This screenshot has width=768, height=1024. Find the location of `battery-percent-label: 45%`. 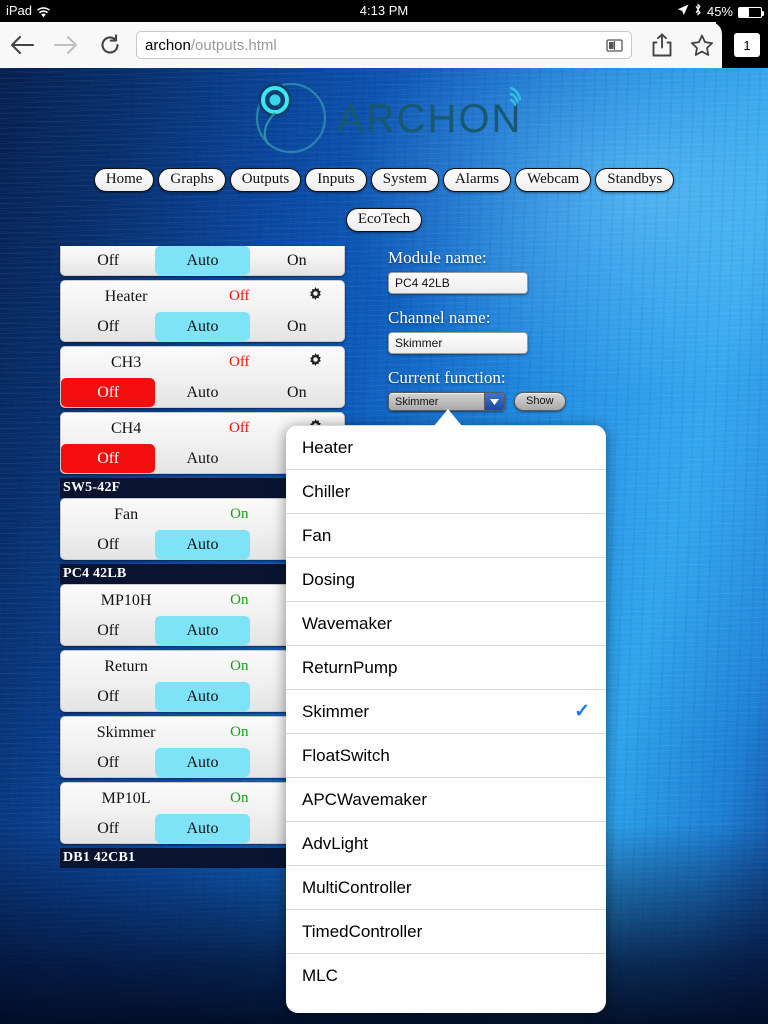

battery-percent-label: 45% is located at coordinates (719, 11).